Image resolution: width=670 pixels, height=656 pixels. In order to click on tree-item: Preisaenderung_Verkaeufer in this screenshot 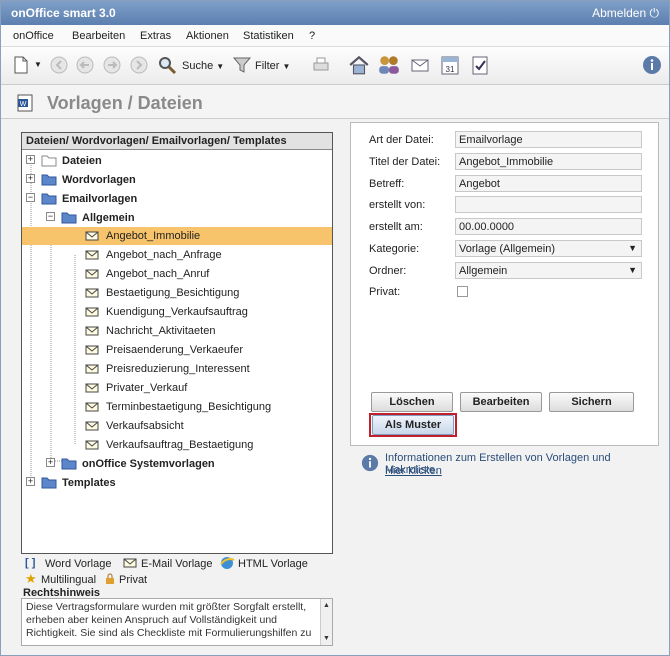, I will do `click(177, 350)`.